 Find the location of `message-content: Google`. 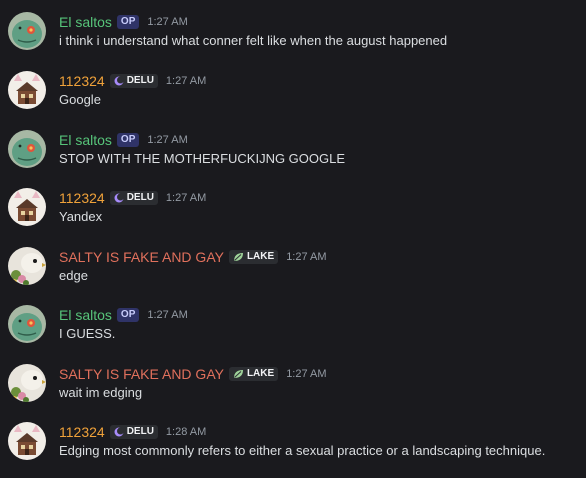

message-content: Google is located at coordinates (80, 99).